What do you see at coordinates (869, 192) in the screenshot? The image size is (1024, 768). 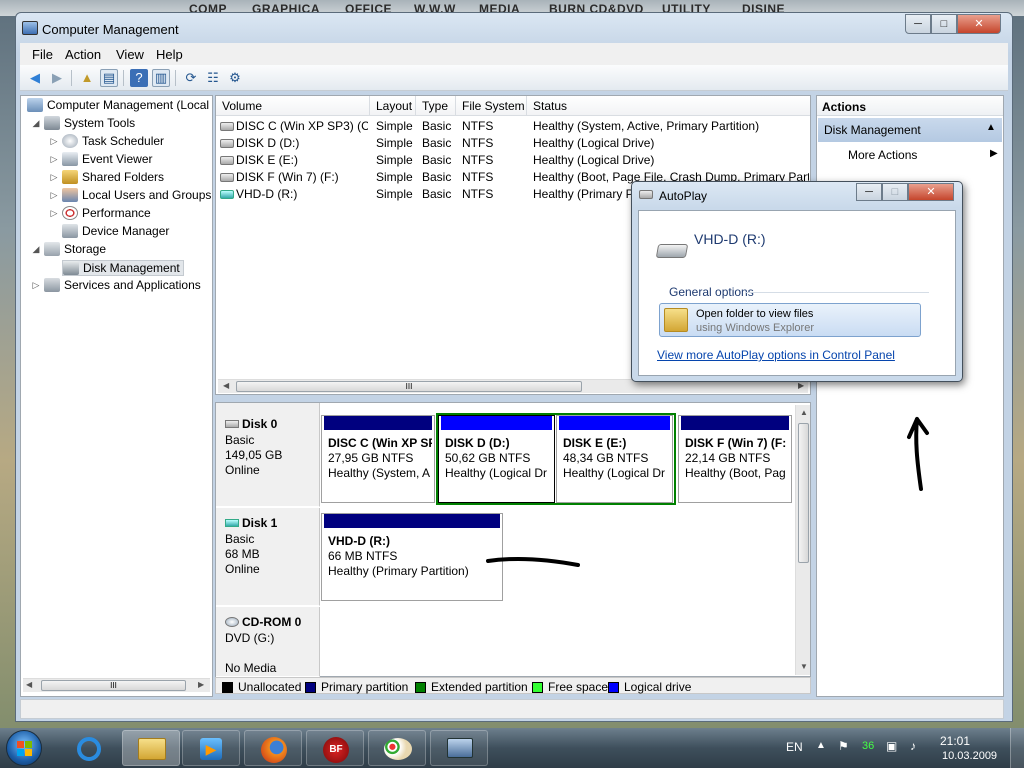 I see `autoplay-minimize-button: ─` at bounding box center [869, 192].